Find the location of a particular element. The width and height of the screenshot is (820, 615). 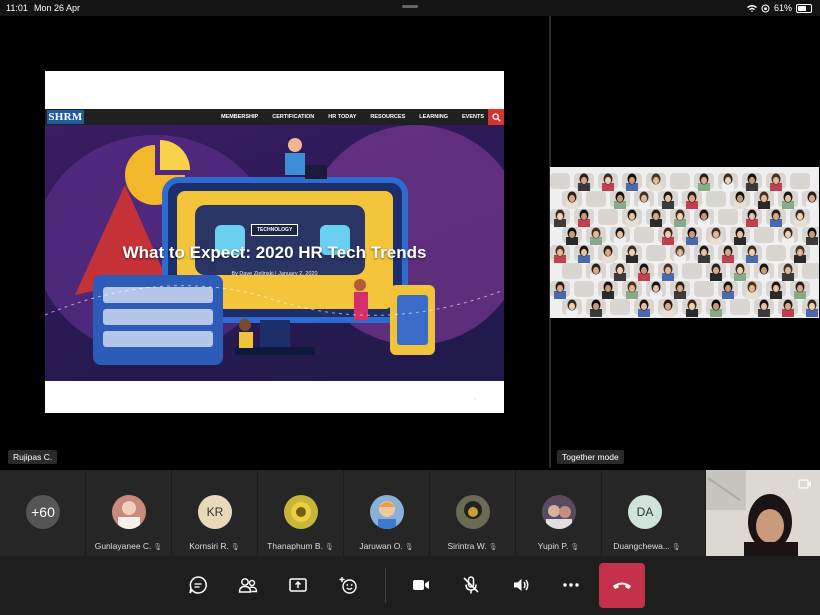

participant-tile: KR Kornsiri R. 🎙︎ is located at coordinates (214, 513).